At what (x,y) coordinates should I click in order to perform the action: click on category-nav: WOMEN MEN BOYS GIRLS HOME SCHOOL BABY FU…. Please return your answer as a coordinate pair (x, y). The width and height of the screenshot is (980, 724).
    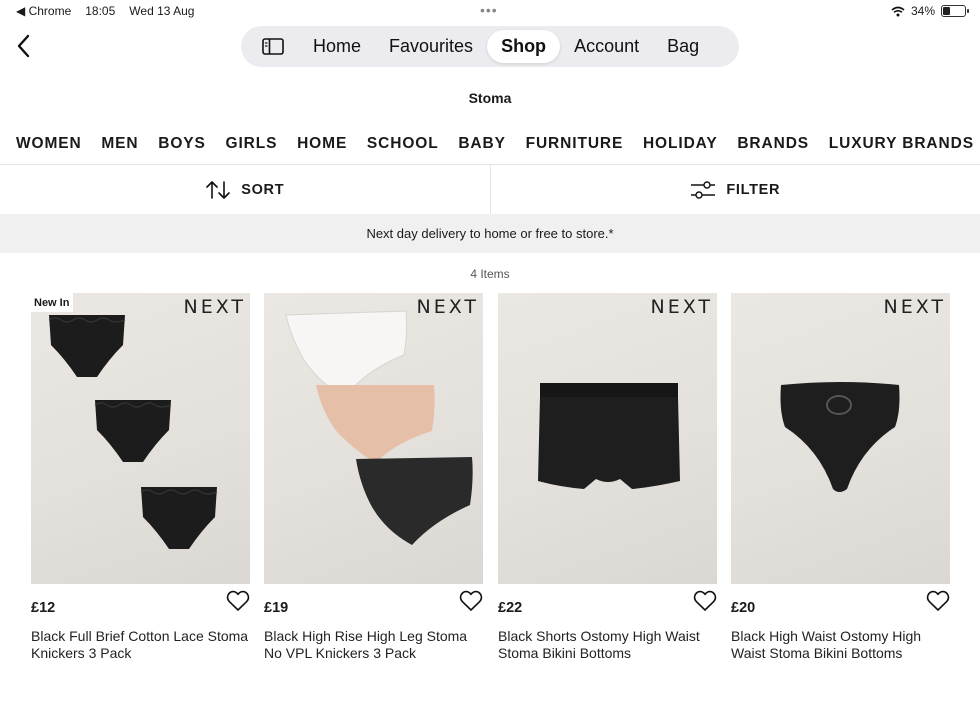
    Looking at the image, I should click on (495, 144).